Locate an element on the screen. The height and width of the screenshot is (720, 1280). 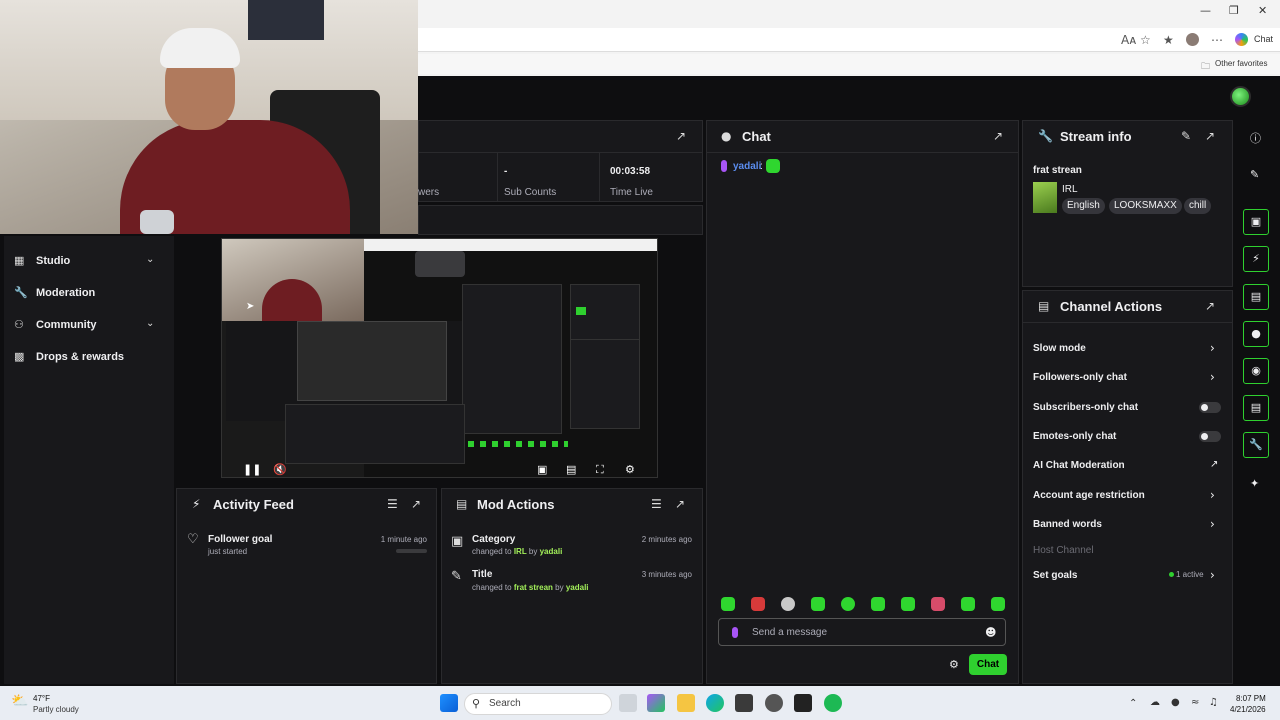
more-icon: ⋯ is located at coordinates (1217, 40).